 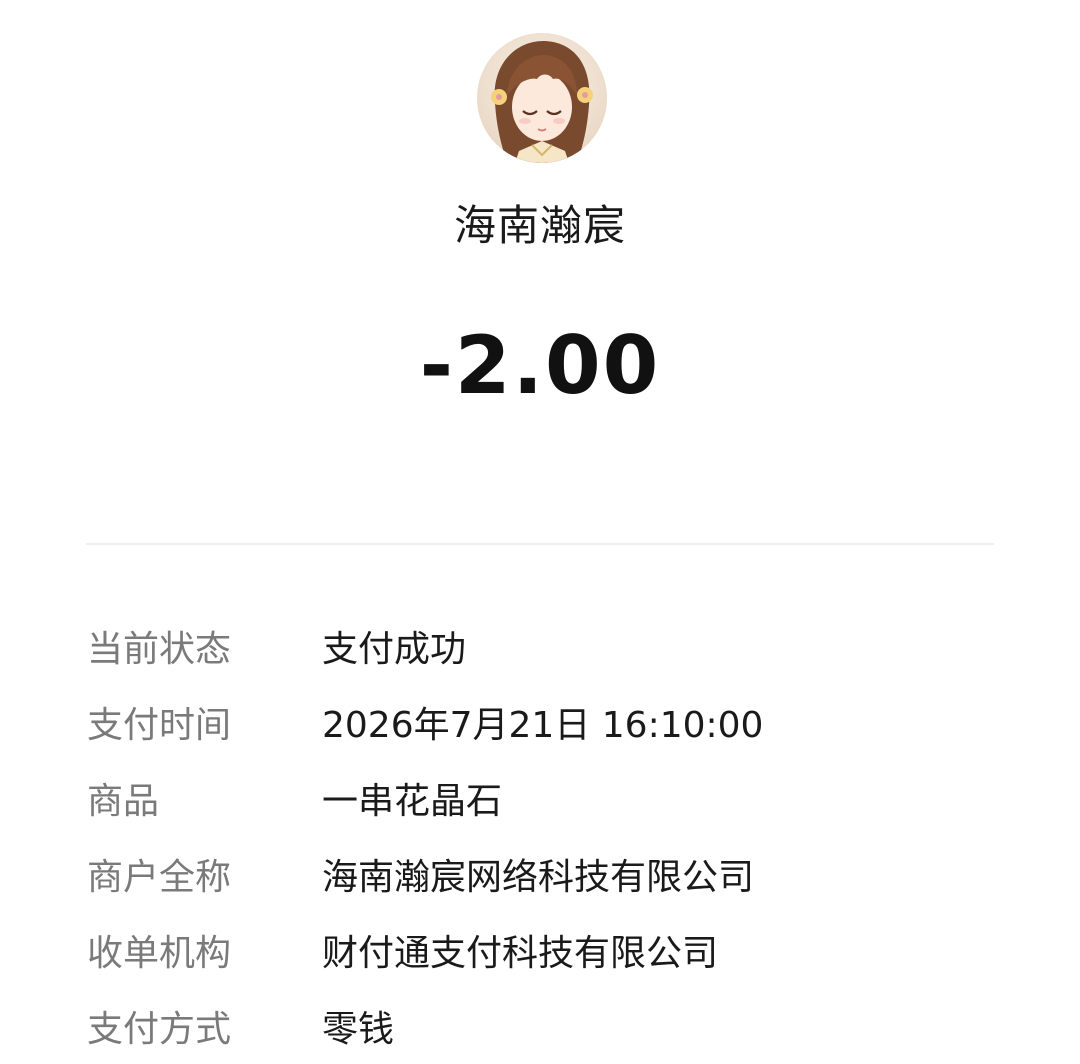 I want to click on merchant-name: 海南瀚宸, so click(x=539, y=225).